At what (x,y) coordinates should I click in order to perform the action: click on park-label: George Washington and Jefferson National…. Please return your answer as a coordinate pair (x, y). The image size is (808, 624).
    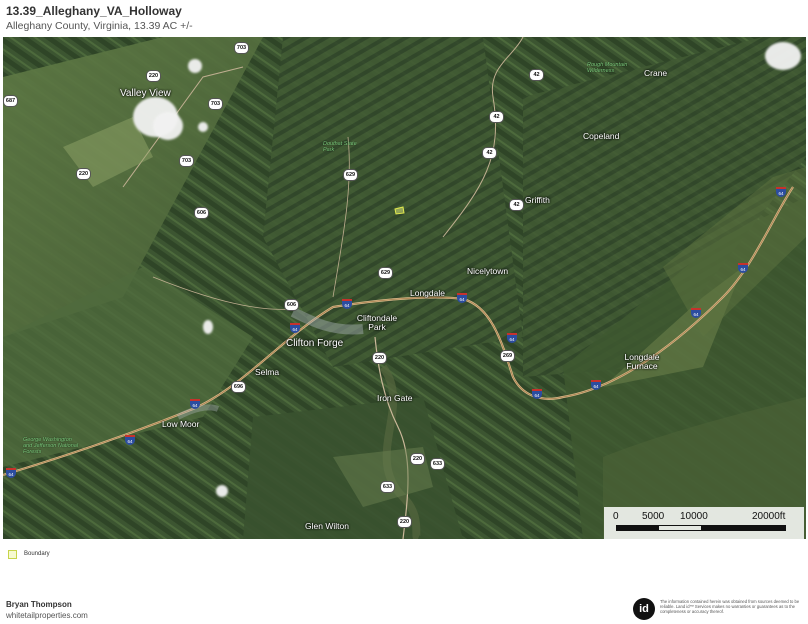
    Looking at the image, I should click on (51, 446).